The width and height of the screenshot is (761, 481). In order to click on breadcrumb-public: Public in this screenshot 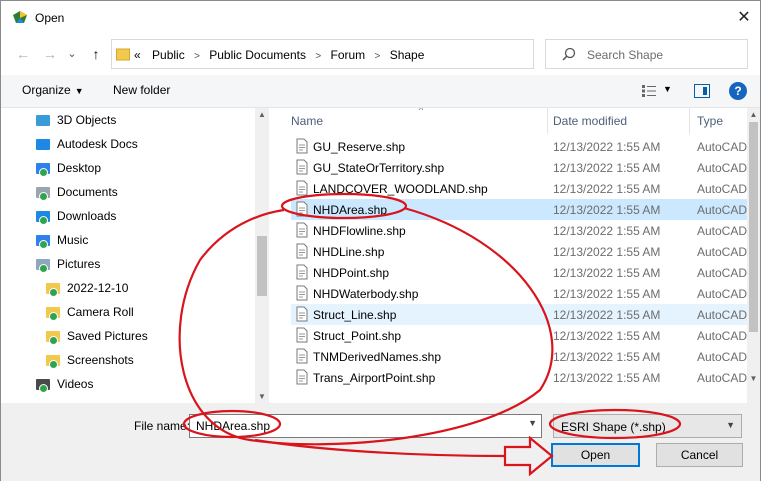, I will do `click(168, 55)`.